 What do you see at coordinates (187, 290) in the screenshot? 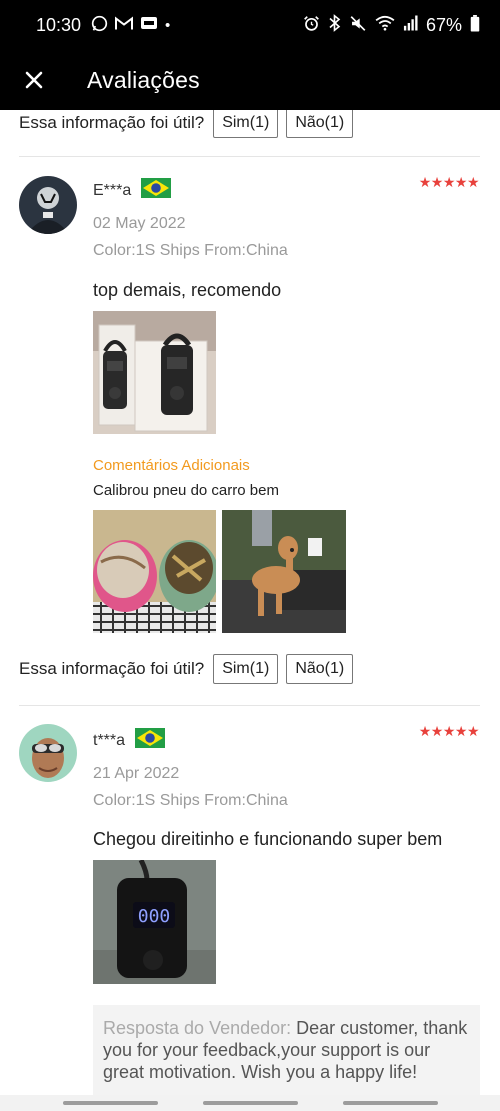
I see `review-text: top demais, recomendo` at bounding box center [187, 290].